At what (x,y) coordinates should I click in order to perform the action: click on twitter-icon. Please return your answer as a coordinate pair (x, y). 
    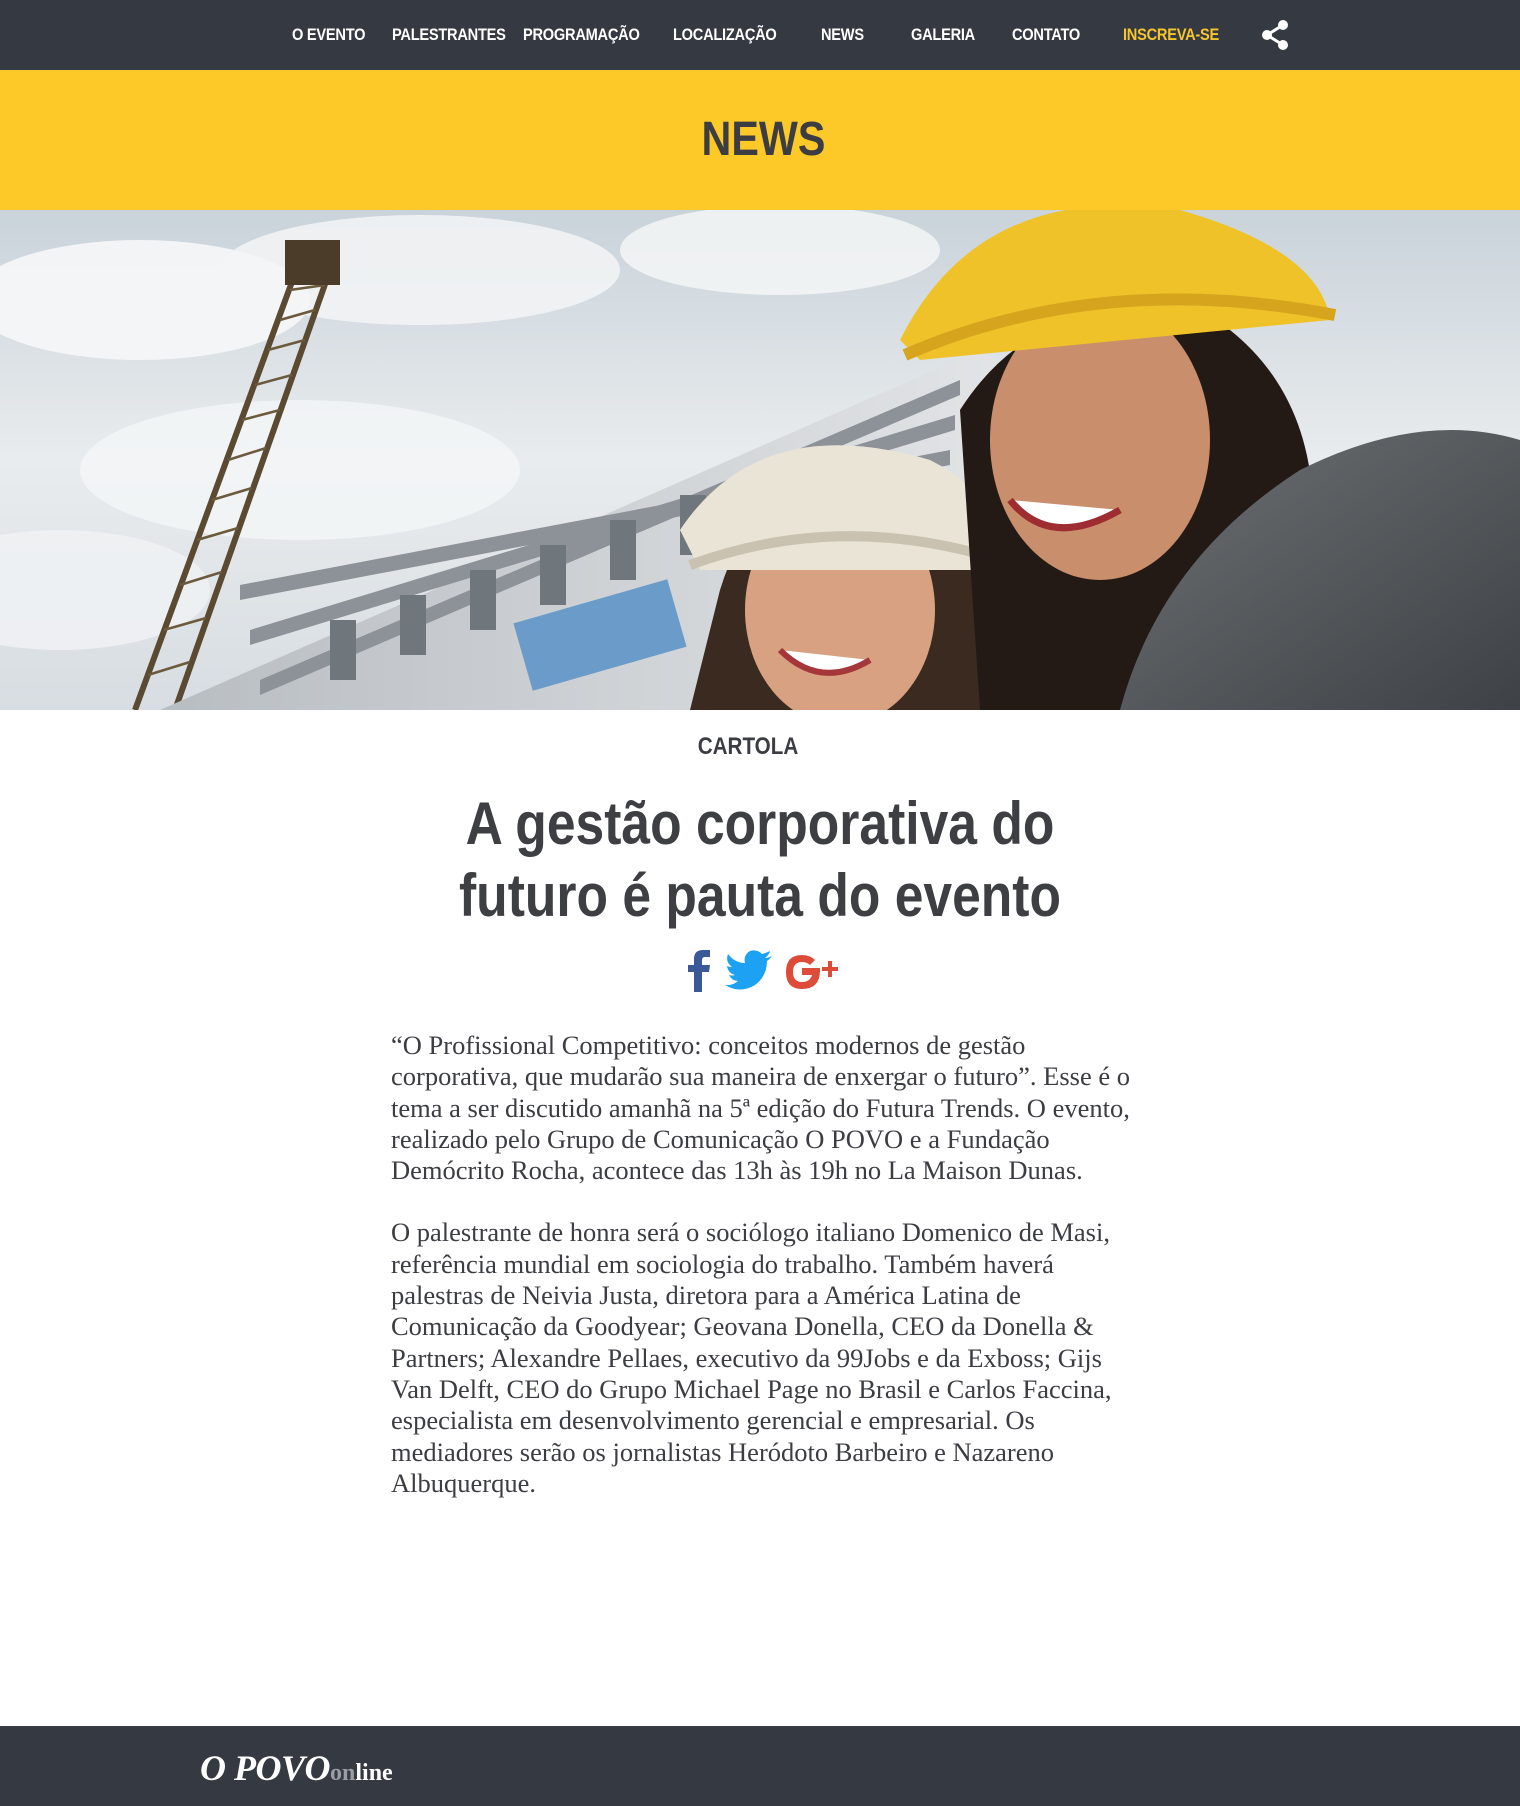
    Looking at the image, I should click on (749, 970).